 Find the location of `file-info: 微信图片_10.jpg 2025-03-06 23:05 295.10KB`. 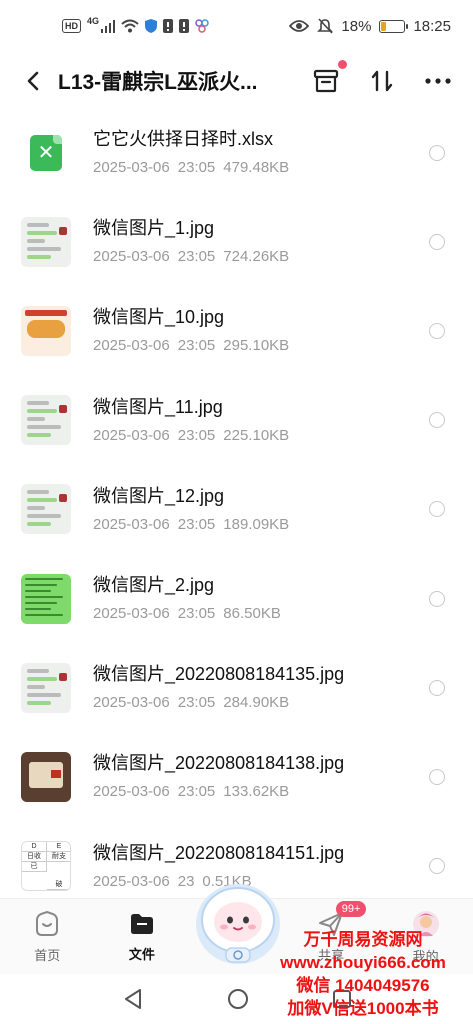

file-info: 微信图片_10.jpg 2025-03-06 23:05 295.10KB is located at coordinates (283, 330).